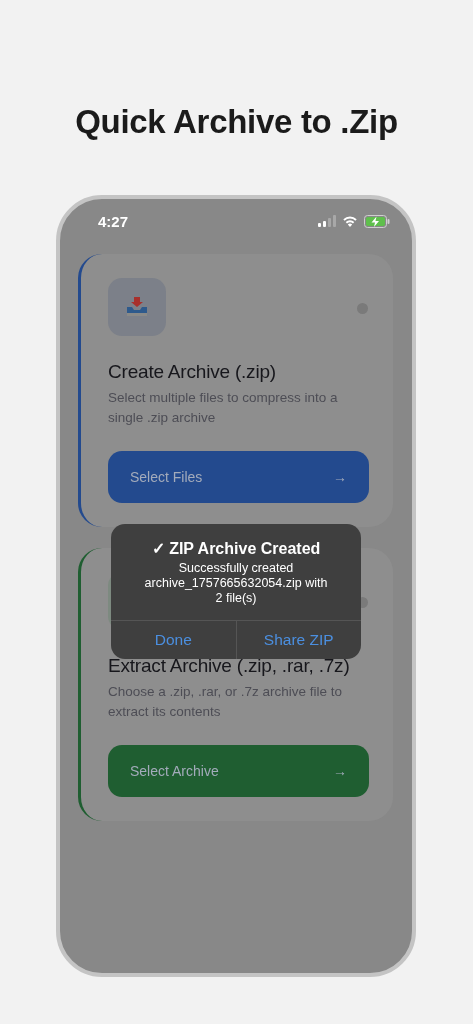  What do you see at coordinates (226, 702) in the screenshot?
I see `card-description: Choose a .zip, .rar, or .7z archive file to extract its contents` at bounding box center [226, 702].